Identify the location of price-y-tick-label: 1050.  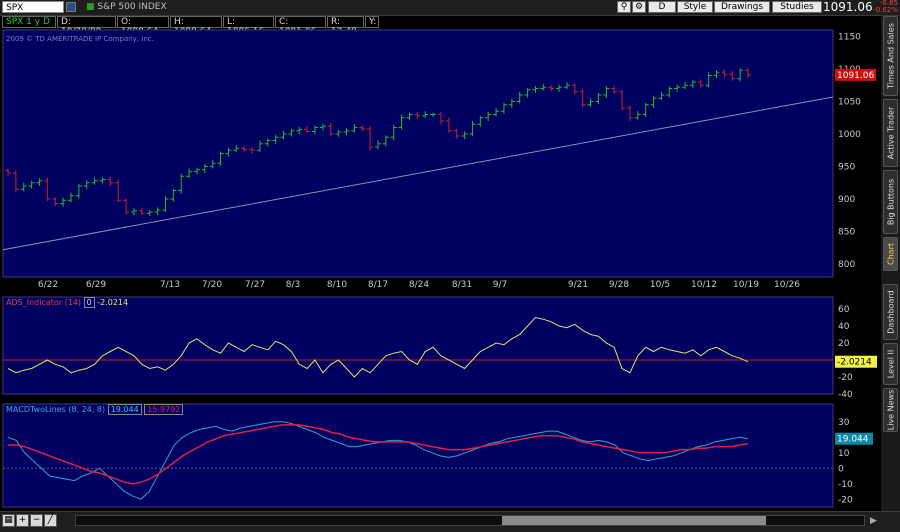
(849, 103).